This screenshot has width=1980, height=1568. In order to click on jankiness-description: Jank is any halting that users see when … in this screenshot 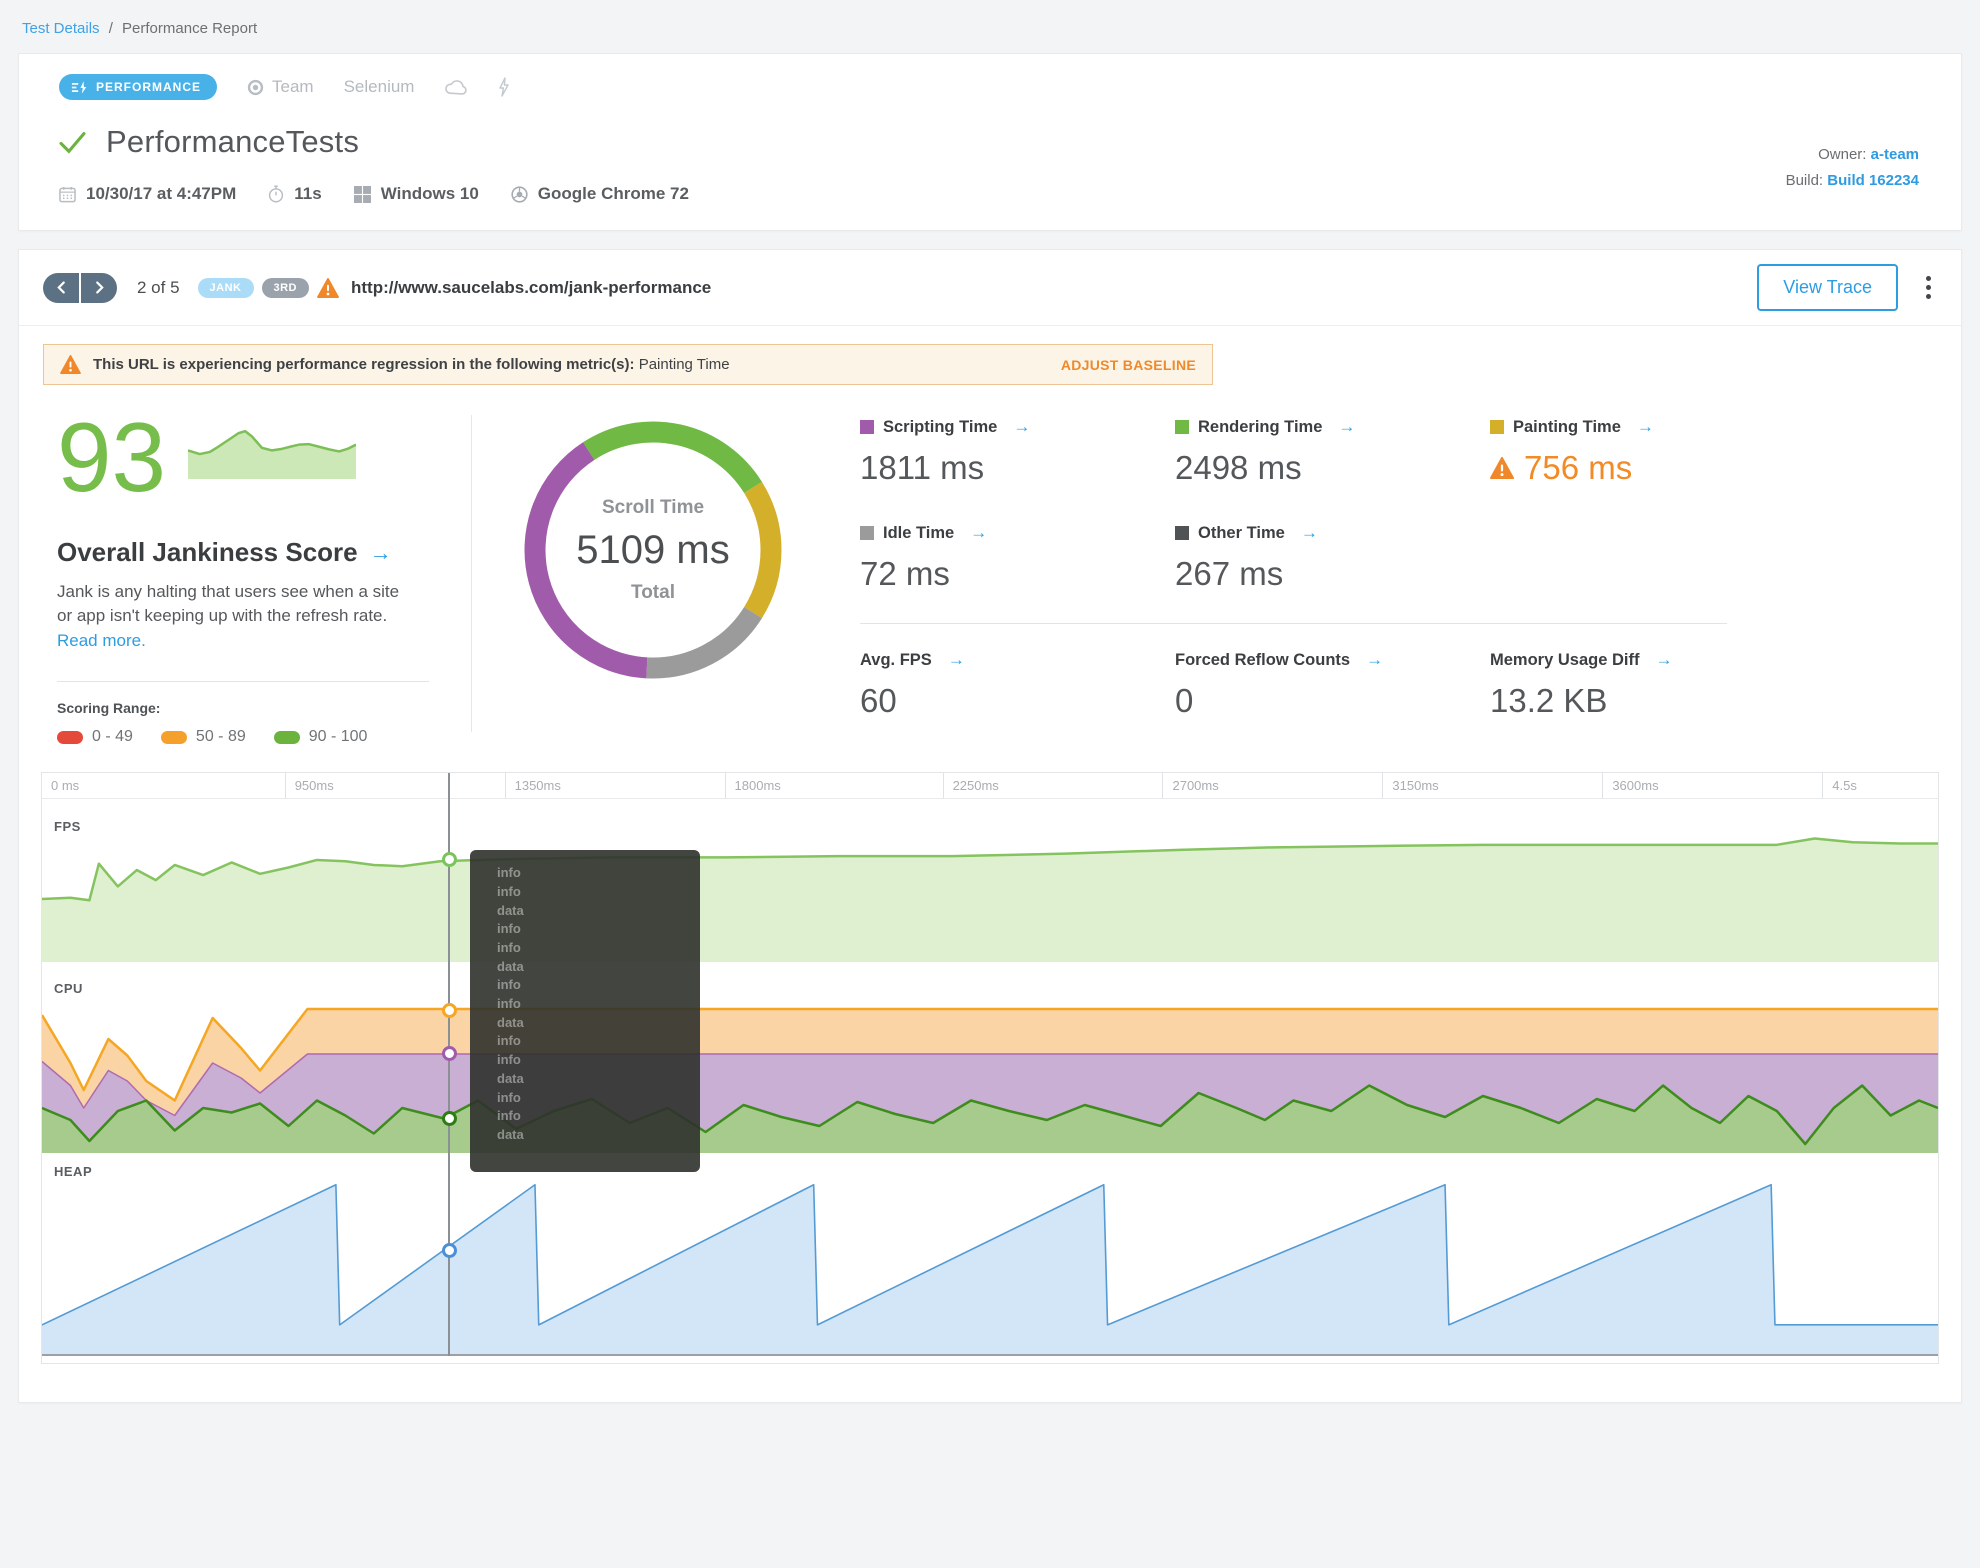, I will do `click(228, 603)`.